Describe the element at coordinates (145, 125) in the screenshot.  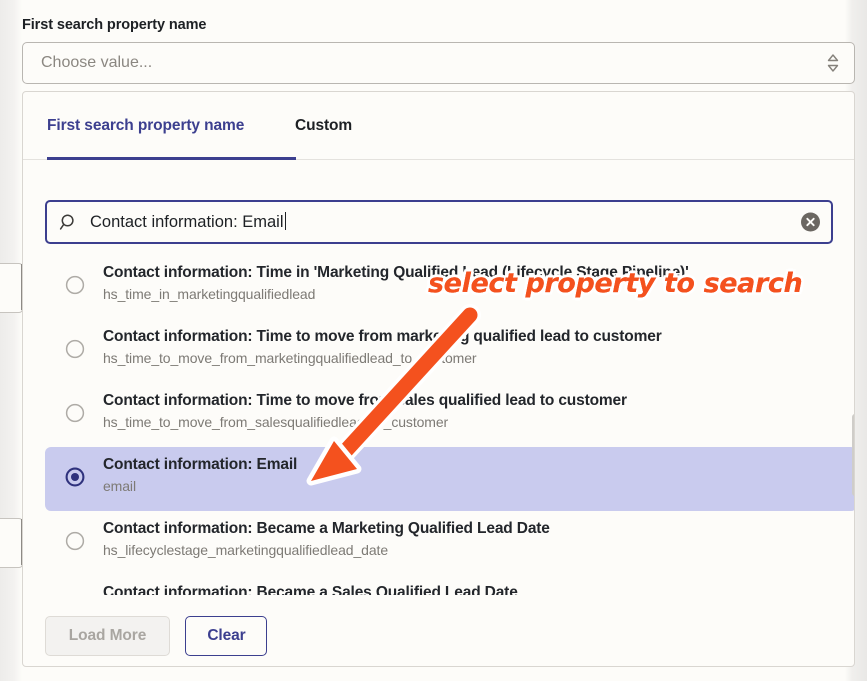
I see `tab-first-search-property-name: First search property name` at that location.